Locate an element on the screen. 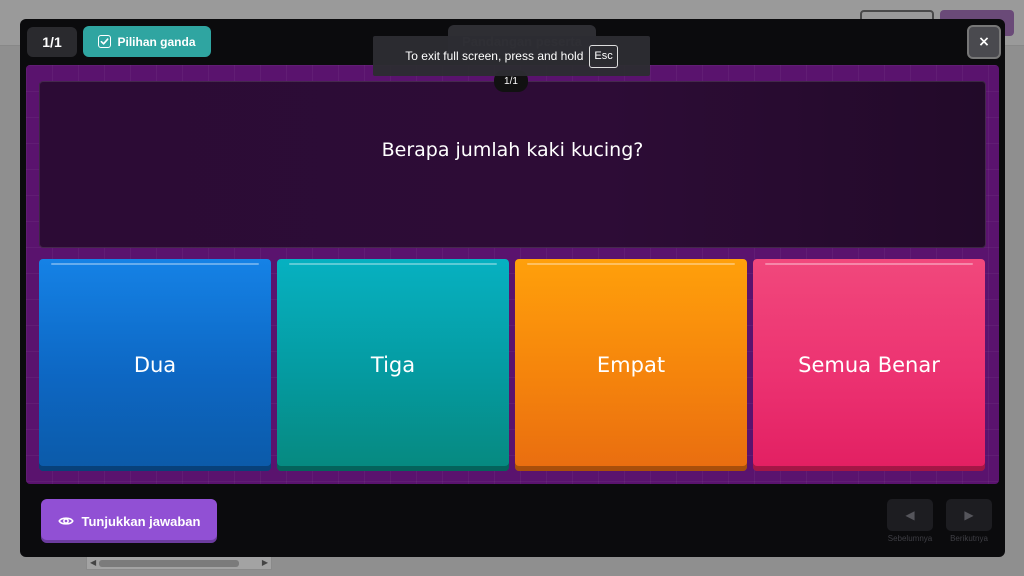 Image resolution: width=1024 pixels, height=576 pixels. scrollbar-thumb is located at coordinates (169, 563).